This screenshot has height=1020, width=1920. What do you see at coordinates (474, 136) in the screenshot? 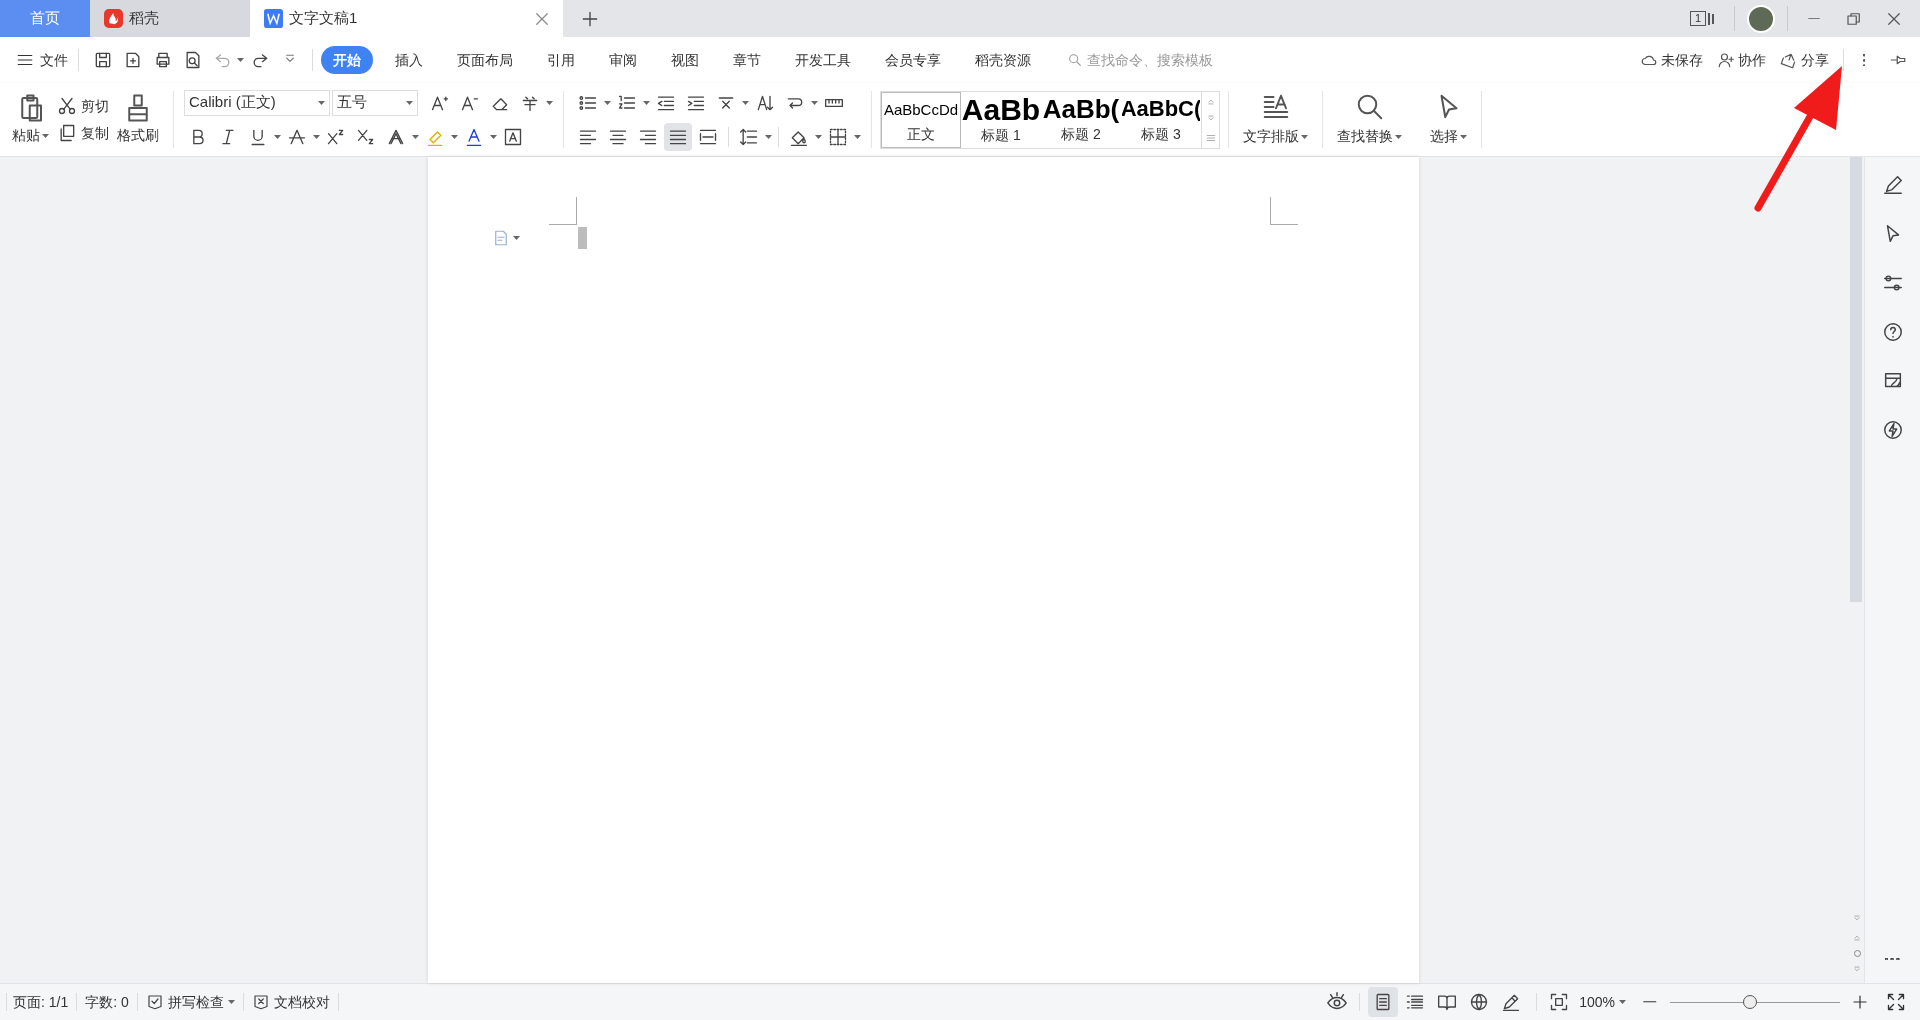
I see `font-color-icon` at bounding box center [474, 136].